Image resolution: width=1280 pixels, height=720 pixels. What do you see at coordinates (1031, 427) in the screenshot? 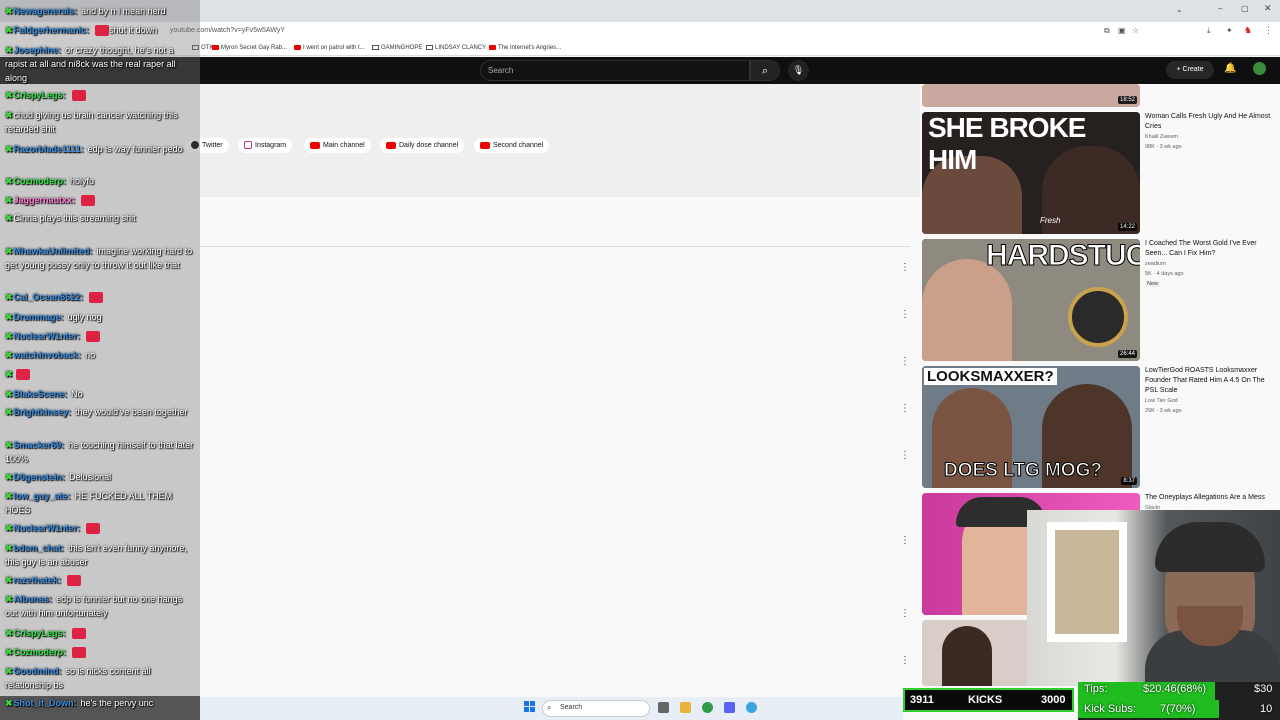
I see `video-thumbnail: LOOKSMAXXER? DOES LTG MOG? 8:37` at bounding box center [1031, 427].